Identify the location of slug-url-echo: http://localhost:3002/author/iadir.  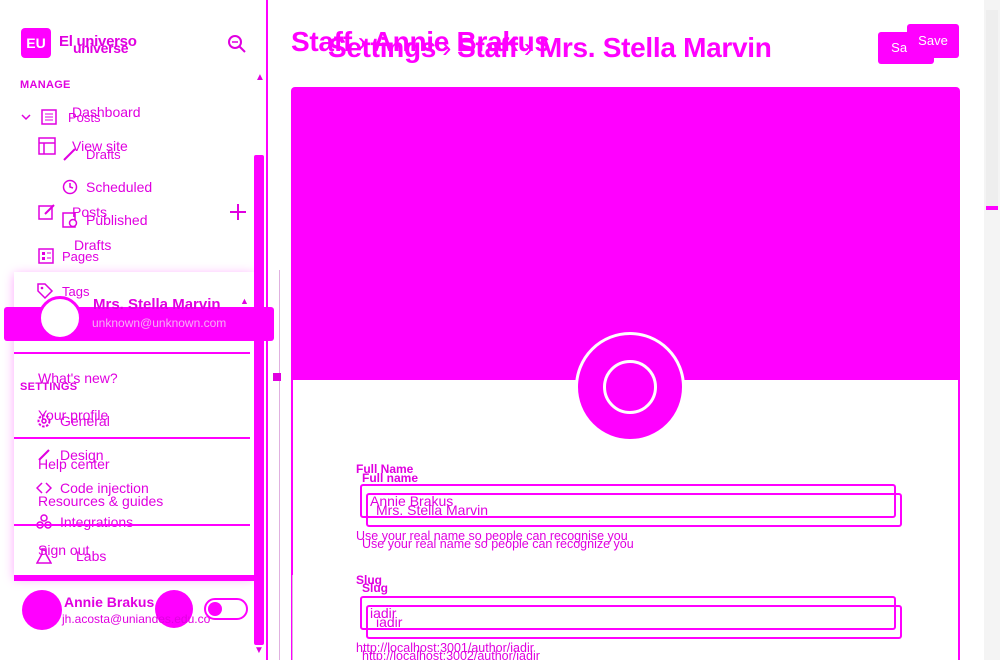
(451, 654).